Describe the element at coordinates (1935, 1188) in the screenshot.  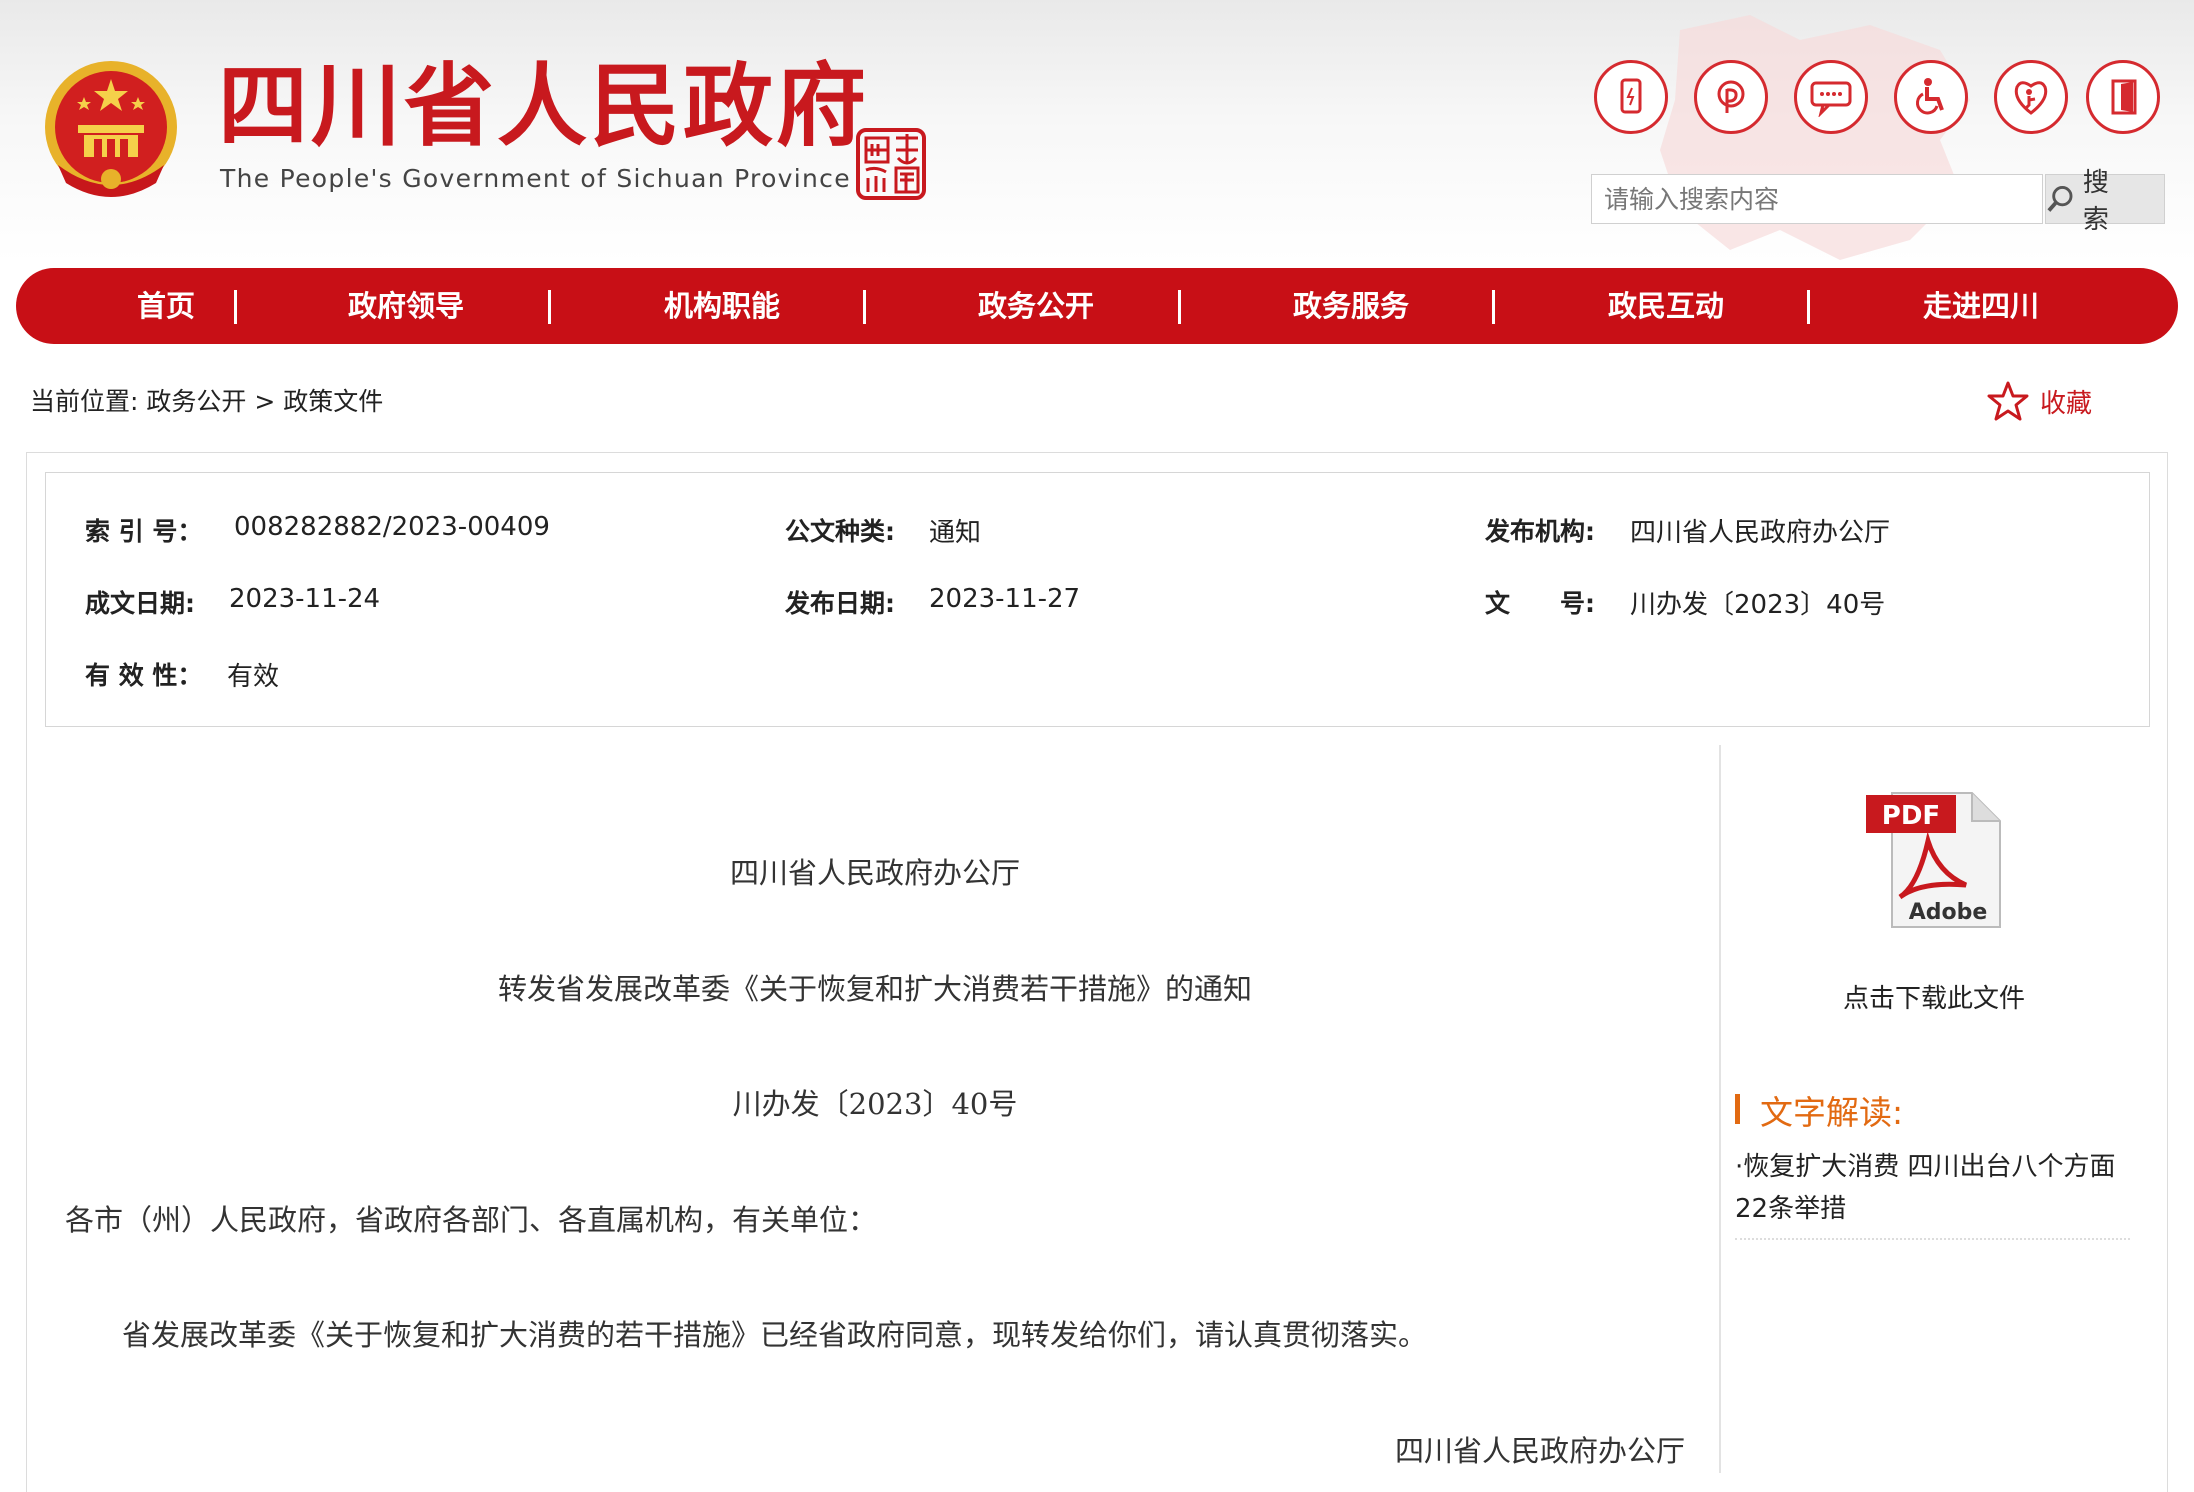
I see `interpretation-link: ·恢复扩大消费 四川出台八个方面22条举措` at that location.